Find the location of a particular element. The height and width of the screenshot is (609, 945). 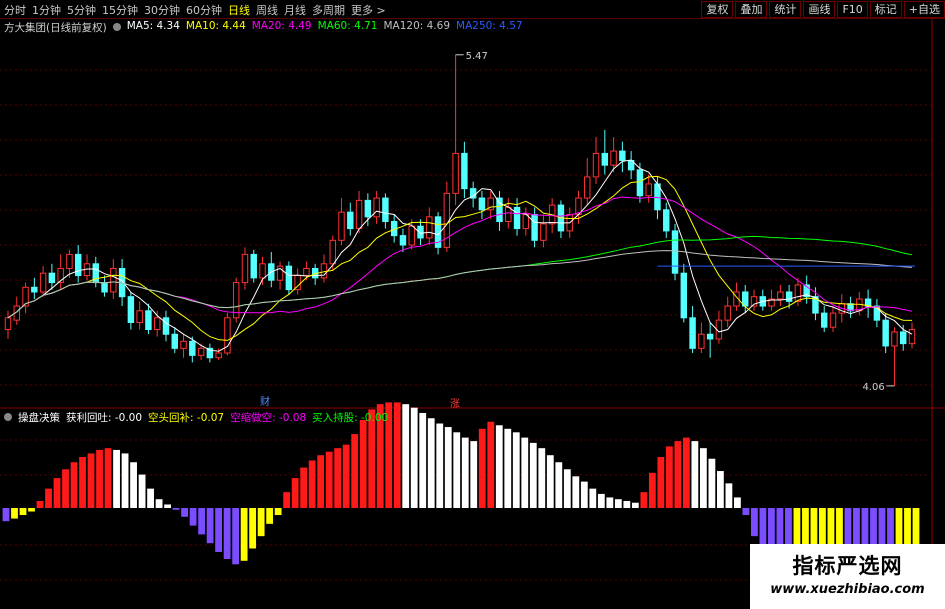

tab-period-8: 月线 is located at coordinates (295, 10).